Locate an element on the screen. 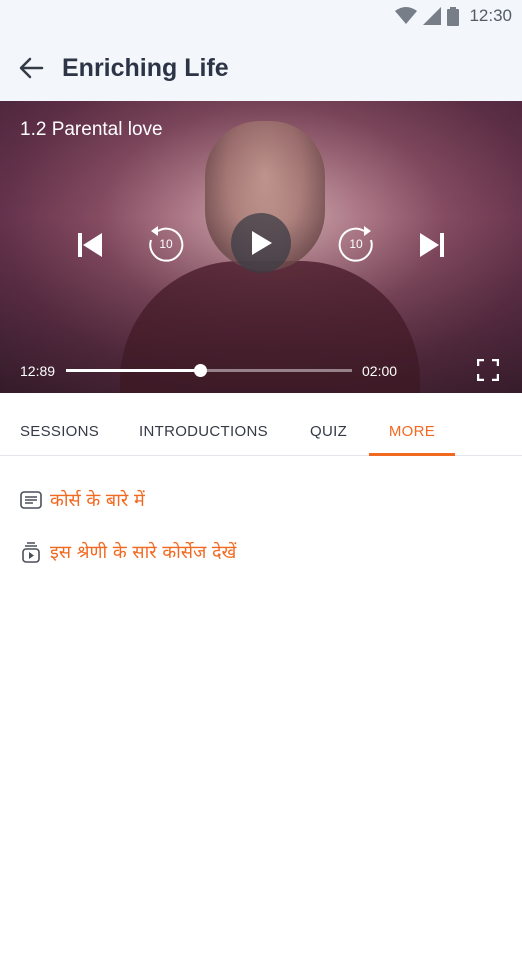 The image size is (522, 974). page-title: Enriching Life is located at coordinates (145, 68).